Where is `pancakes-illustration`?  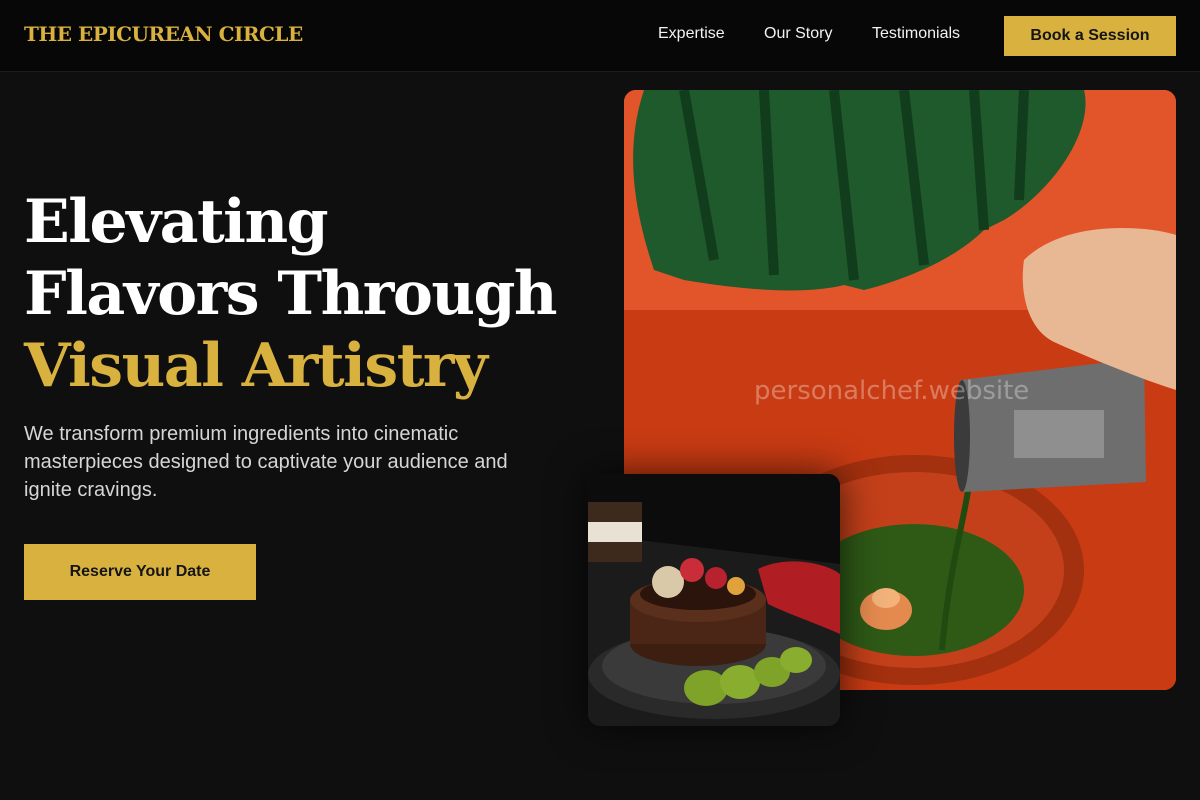 pancakes-illustration is located at coordinates (714, 600).